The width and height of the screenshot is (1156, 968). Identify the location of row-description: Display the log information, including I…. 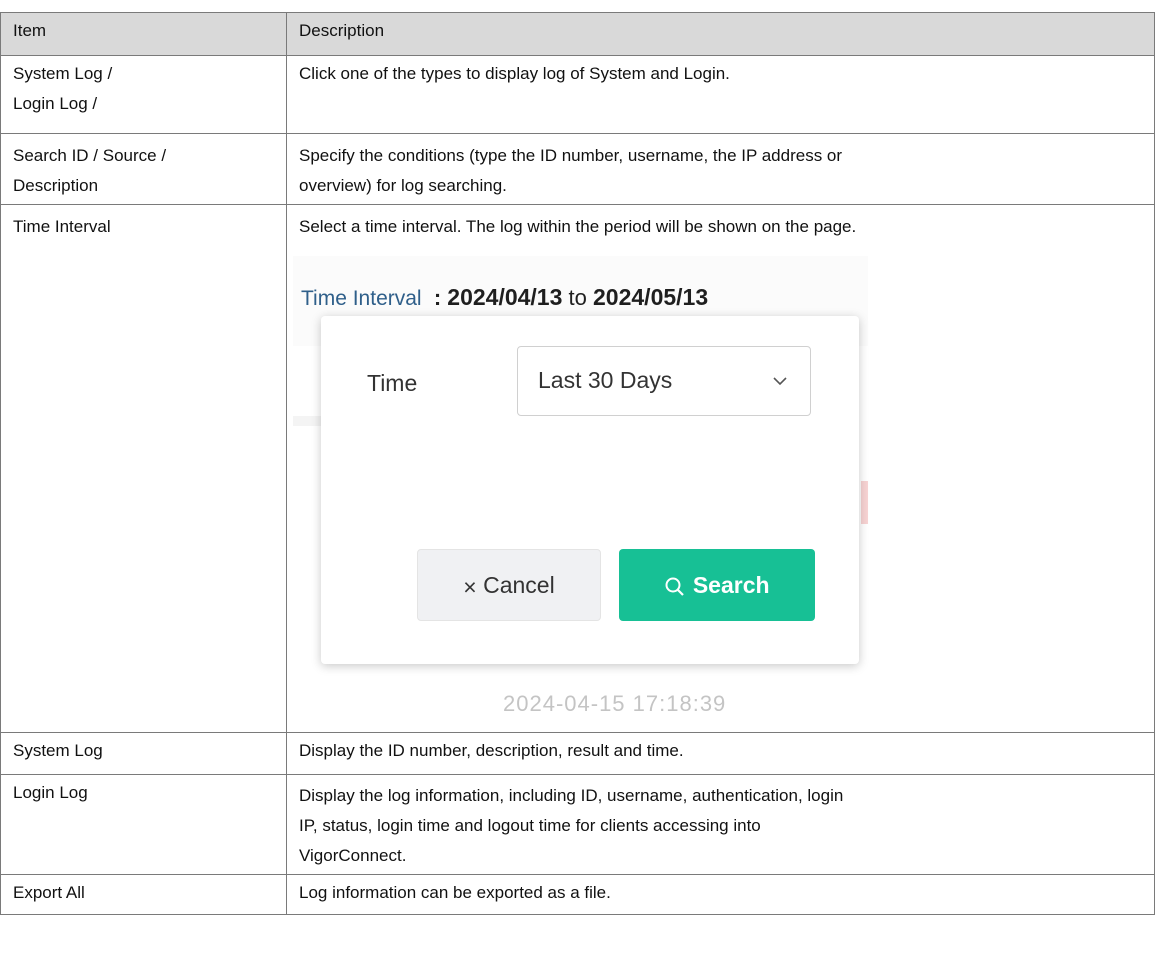
(720, 824).